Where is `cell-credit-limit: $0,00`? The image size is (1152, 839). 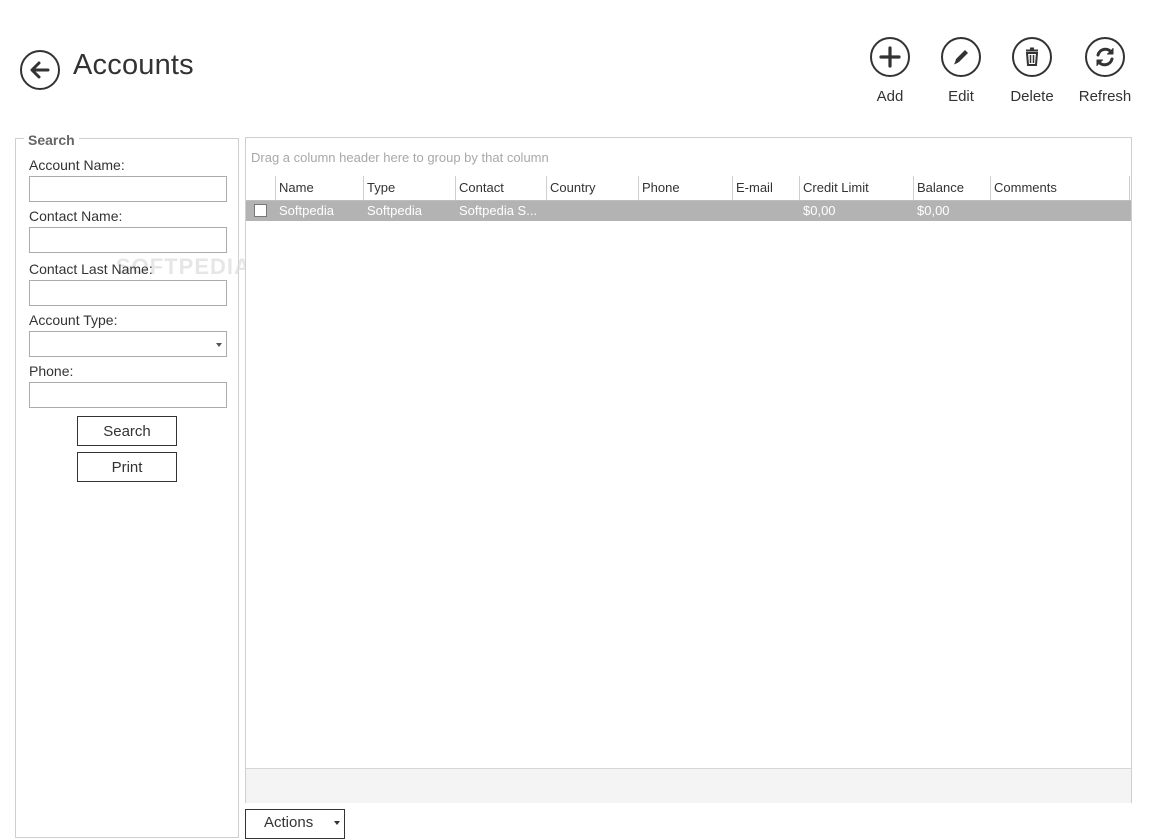 cell-credit-limit: $0,00 is located at coordinates (819, 210).